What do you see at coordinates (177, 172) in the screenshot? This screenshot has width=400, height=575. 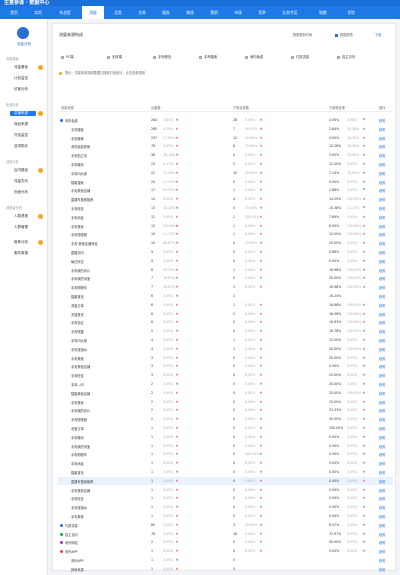 I see `arrow-up-icon: ▲` at bounding box center [177, 172].